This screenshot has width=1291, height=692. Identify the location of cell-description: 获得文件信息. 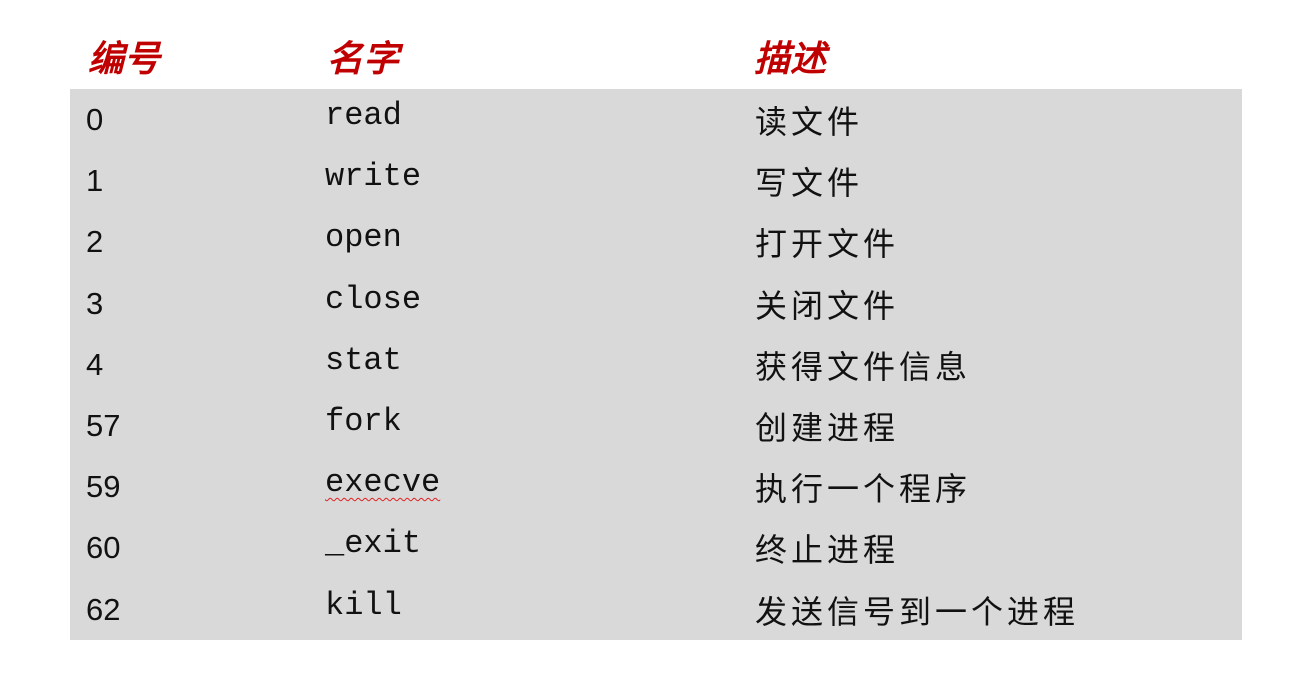
(863, 366).